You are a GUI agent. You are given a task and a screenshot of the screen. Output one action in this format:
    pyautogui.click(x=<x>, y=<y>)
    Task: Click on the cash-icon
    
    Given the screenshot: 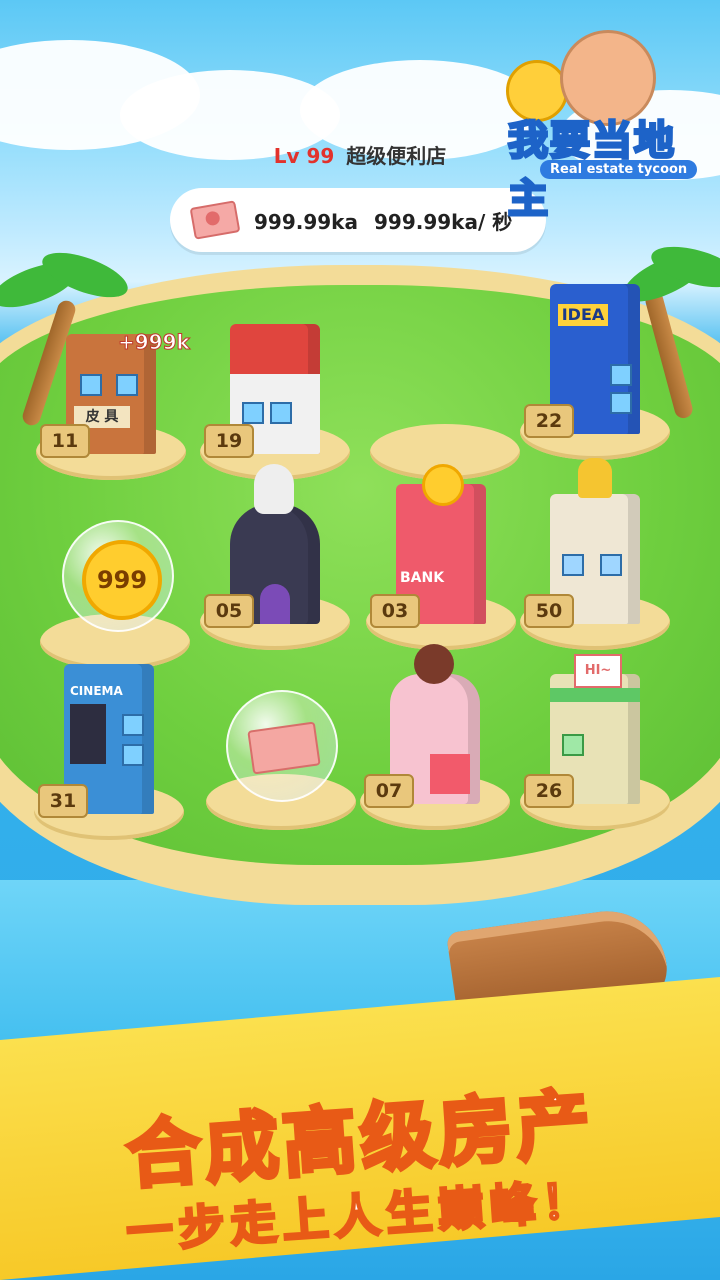 What is the action you would take?
    pyautogui.click(x=215, y=220)
    